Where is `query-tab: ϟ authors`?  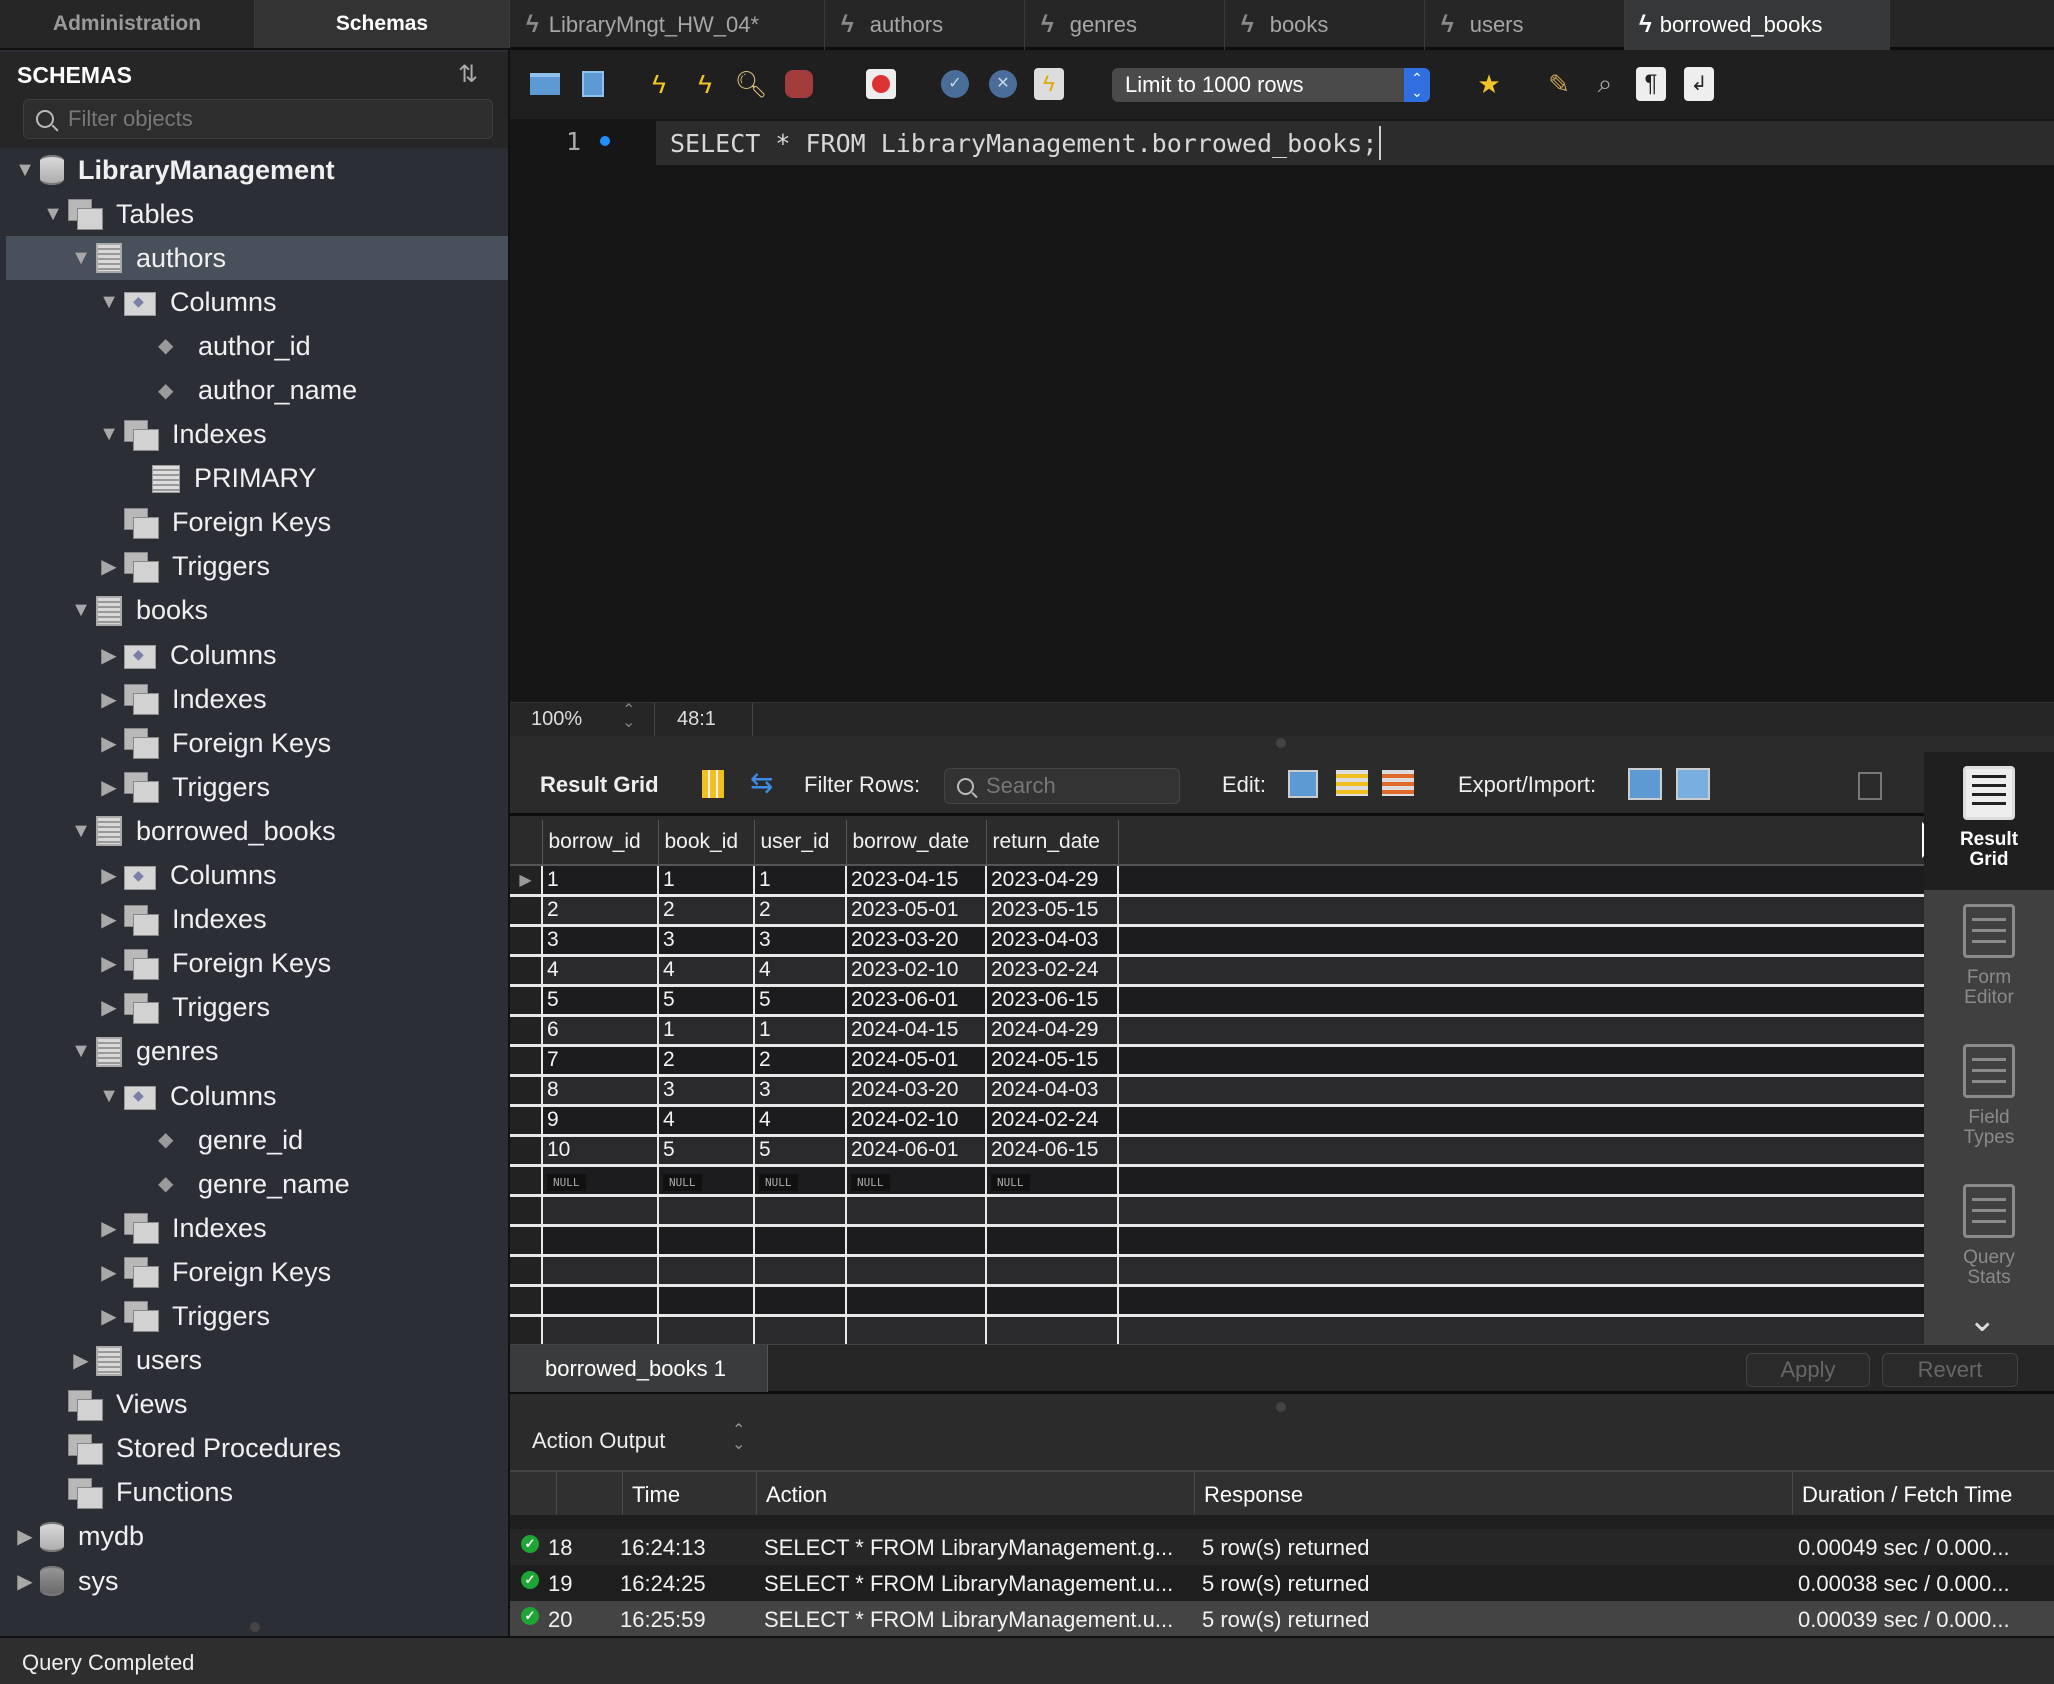 query-tab: ϟ authors is located at coordinates (925, 25).